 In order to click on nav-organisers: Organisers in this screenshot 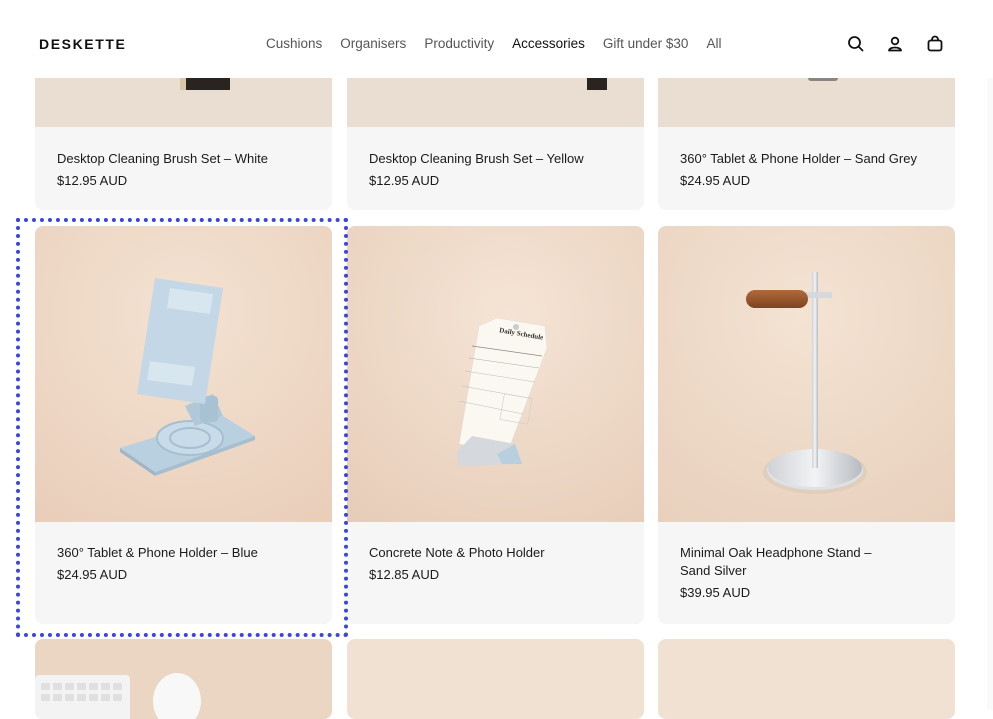, I will do `click(373, 43)`.